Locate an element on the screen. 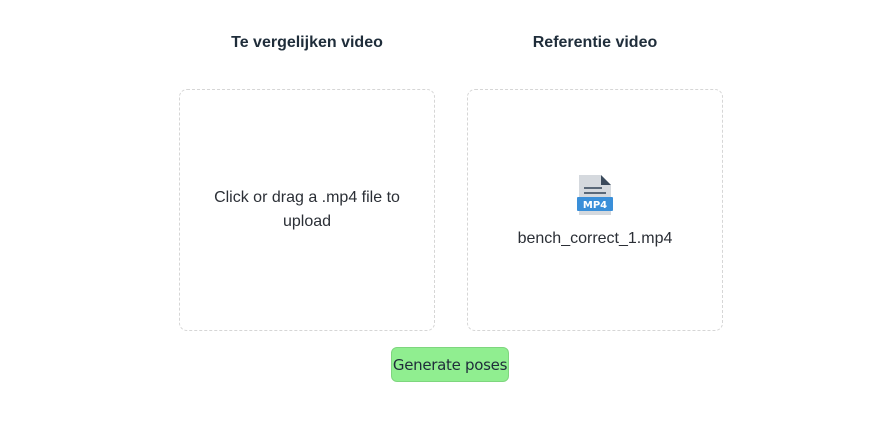  compare-video-title: Te vergelijken video is located at coordinates (307, 42).